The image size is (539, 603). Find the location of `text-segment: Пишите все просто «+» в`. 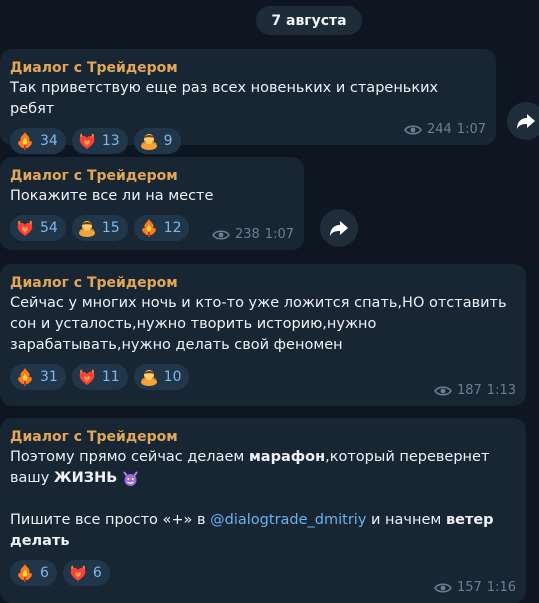

text-segment: Пишите все просто «+» в is located at coordinates (110, 520).